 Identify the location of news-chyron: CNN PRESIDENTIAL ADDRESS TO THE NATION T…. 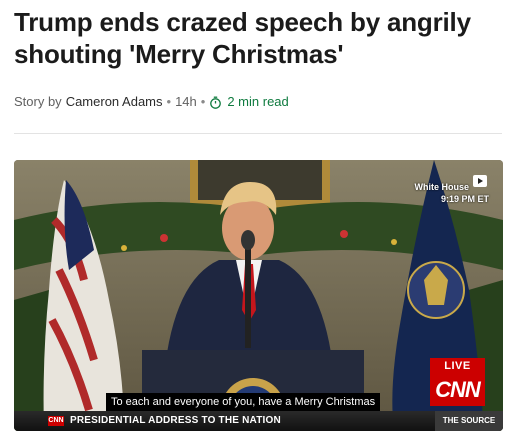
(258, 421).